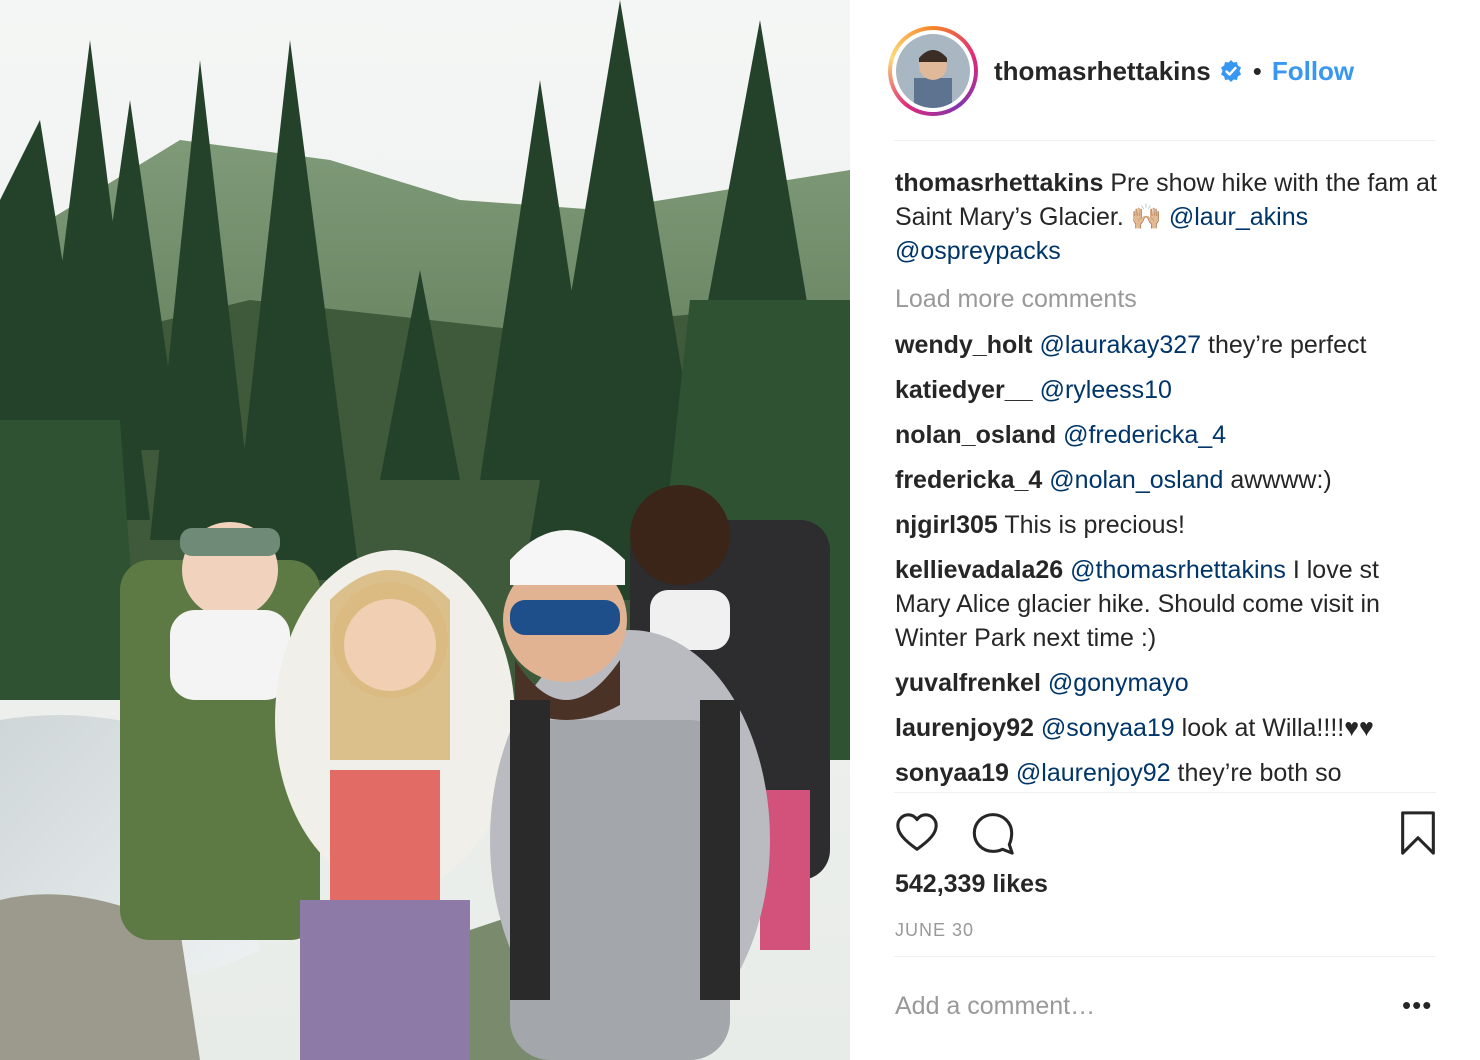  Describe the element at coordinates (1102, 71) in the screenshot. I see `header-username: thomasrhettakins` at that location.